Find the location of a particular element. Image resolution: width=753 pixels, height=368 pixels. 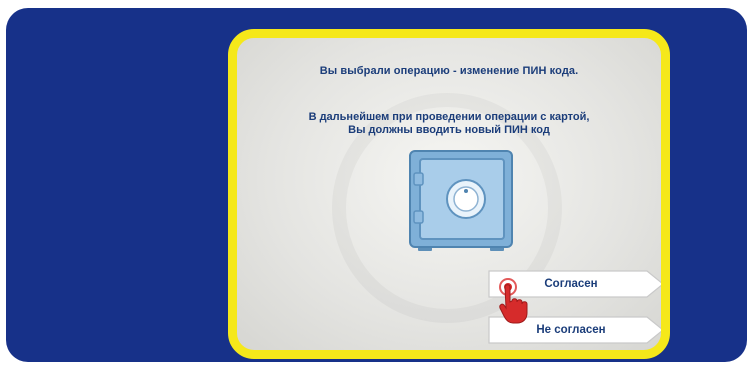

message-line-2: Вы должны вводить новый ПИН код is located at coordinates (449, 130).